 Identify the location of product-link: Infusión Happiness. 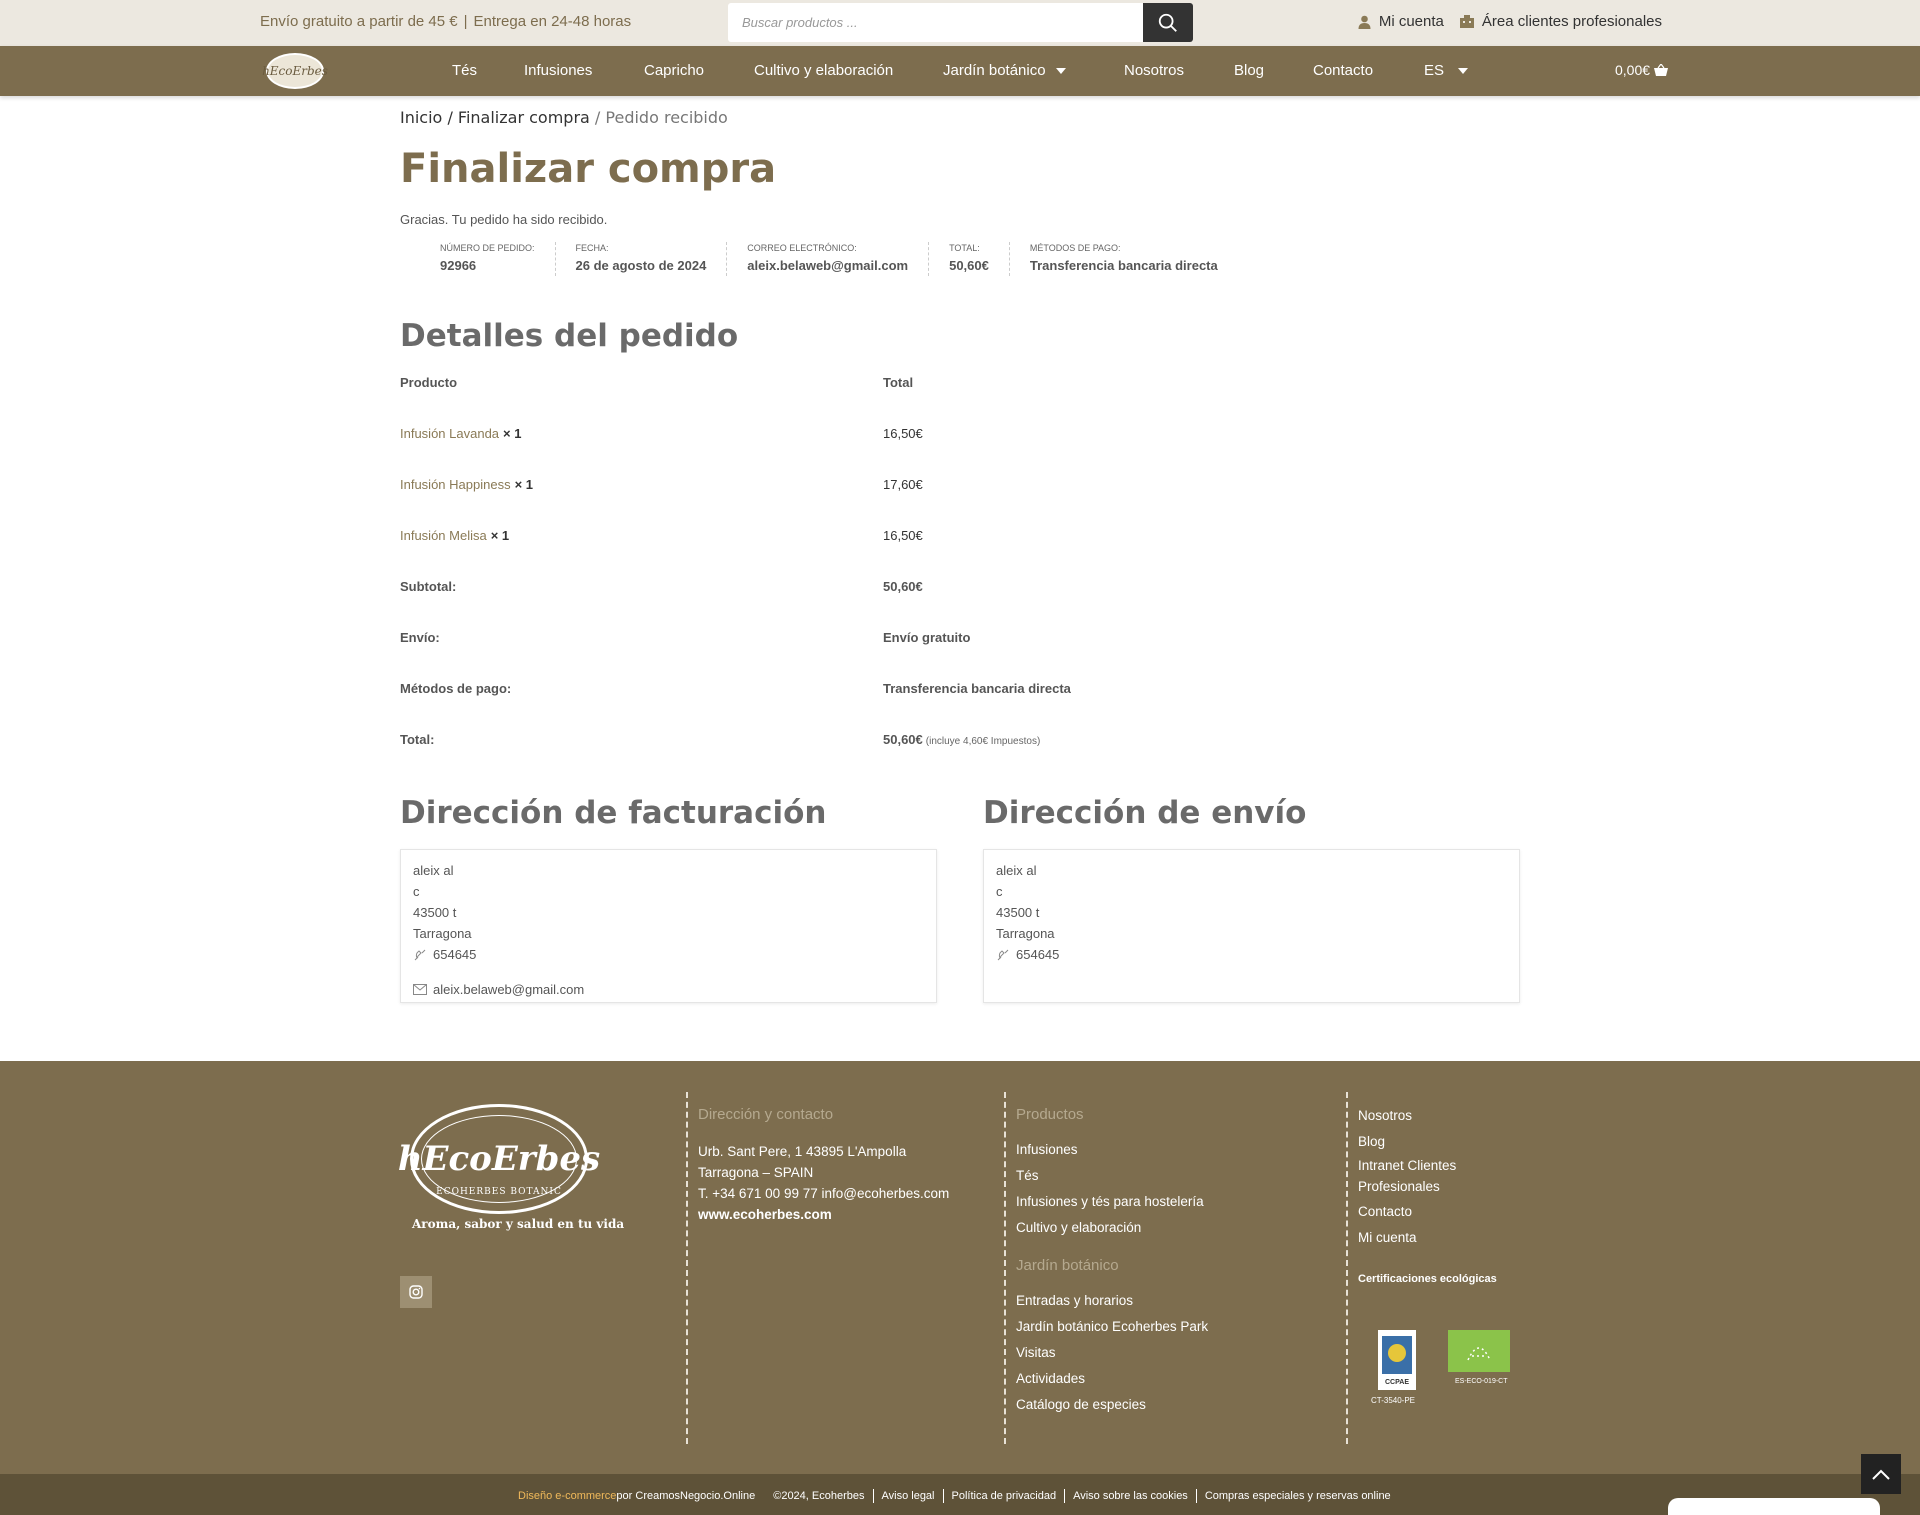
(455, 484).